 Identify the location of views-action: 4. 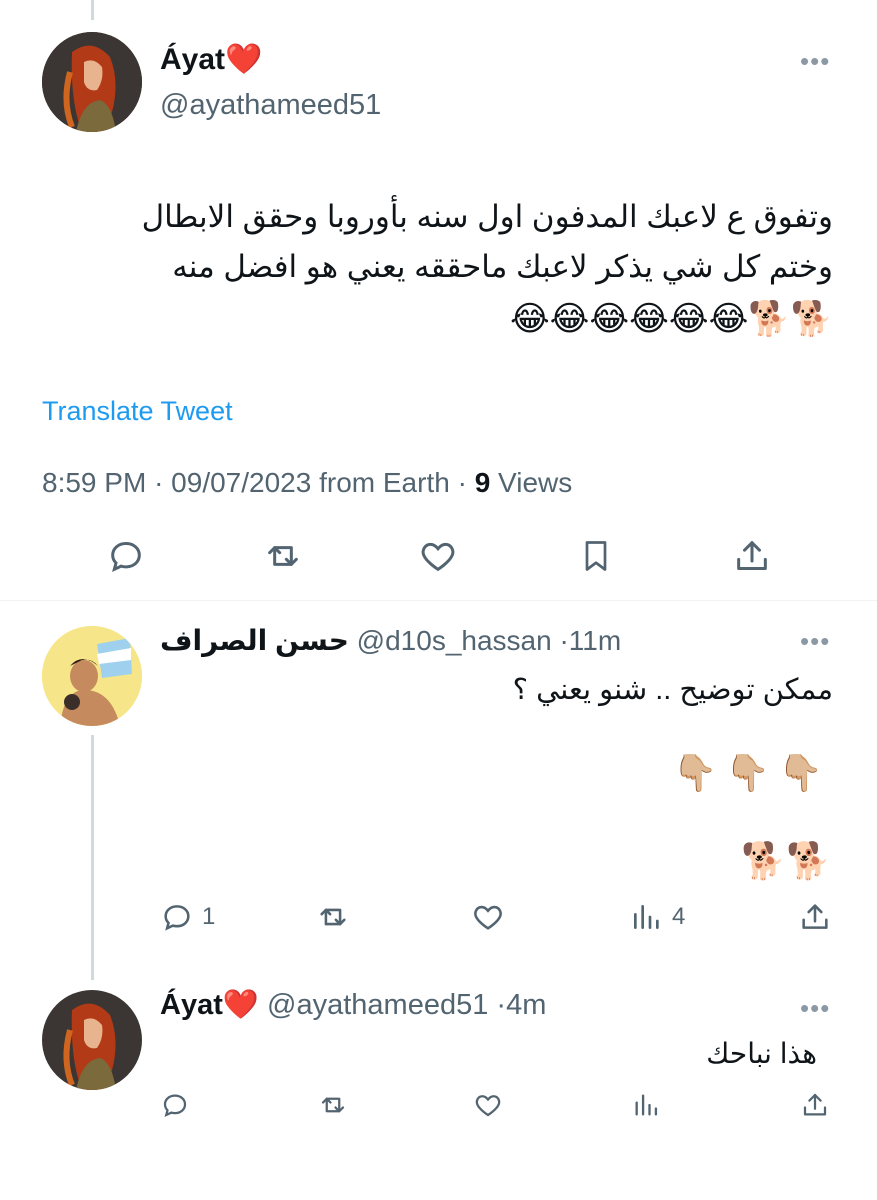
(657, 917).